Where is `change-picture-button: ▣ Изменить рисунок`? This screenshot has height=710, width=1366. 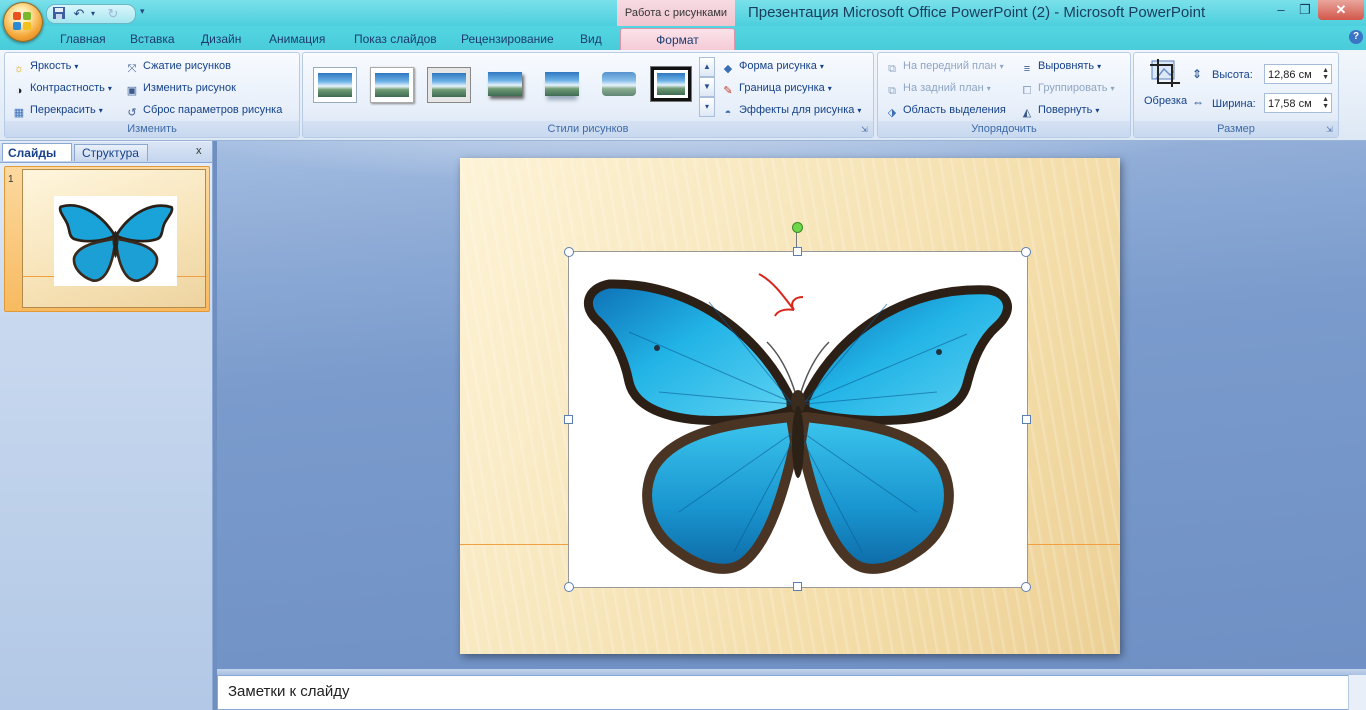
change-picture-button: ▣ Изменить рисунок is located at coordinates (180, 88).